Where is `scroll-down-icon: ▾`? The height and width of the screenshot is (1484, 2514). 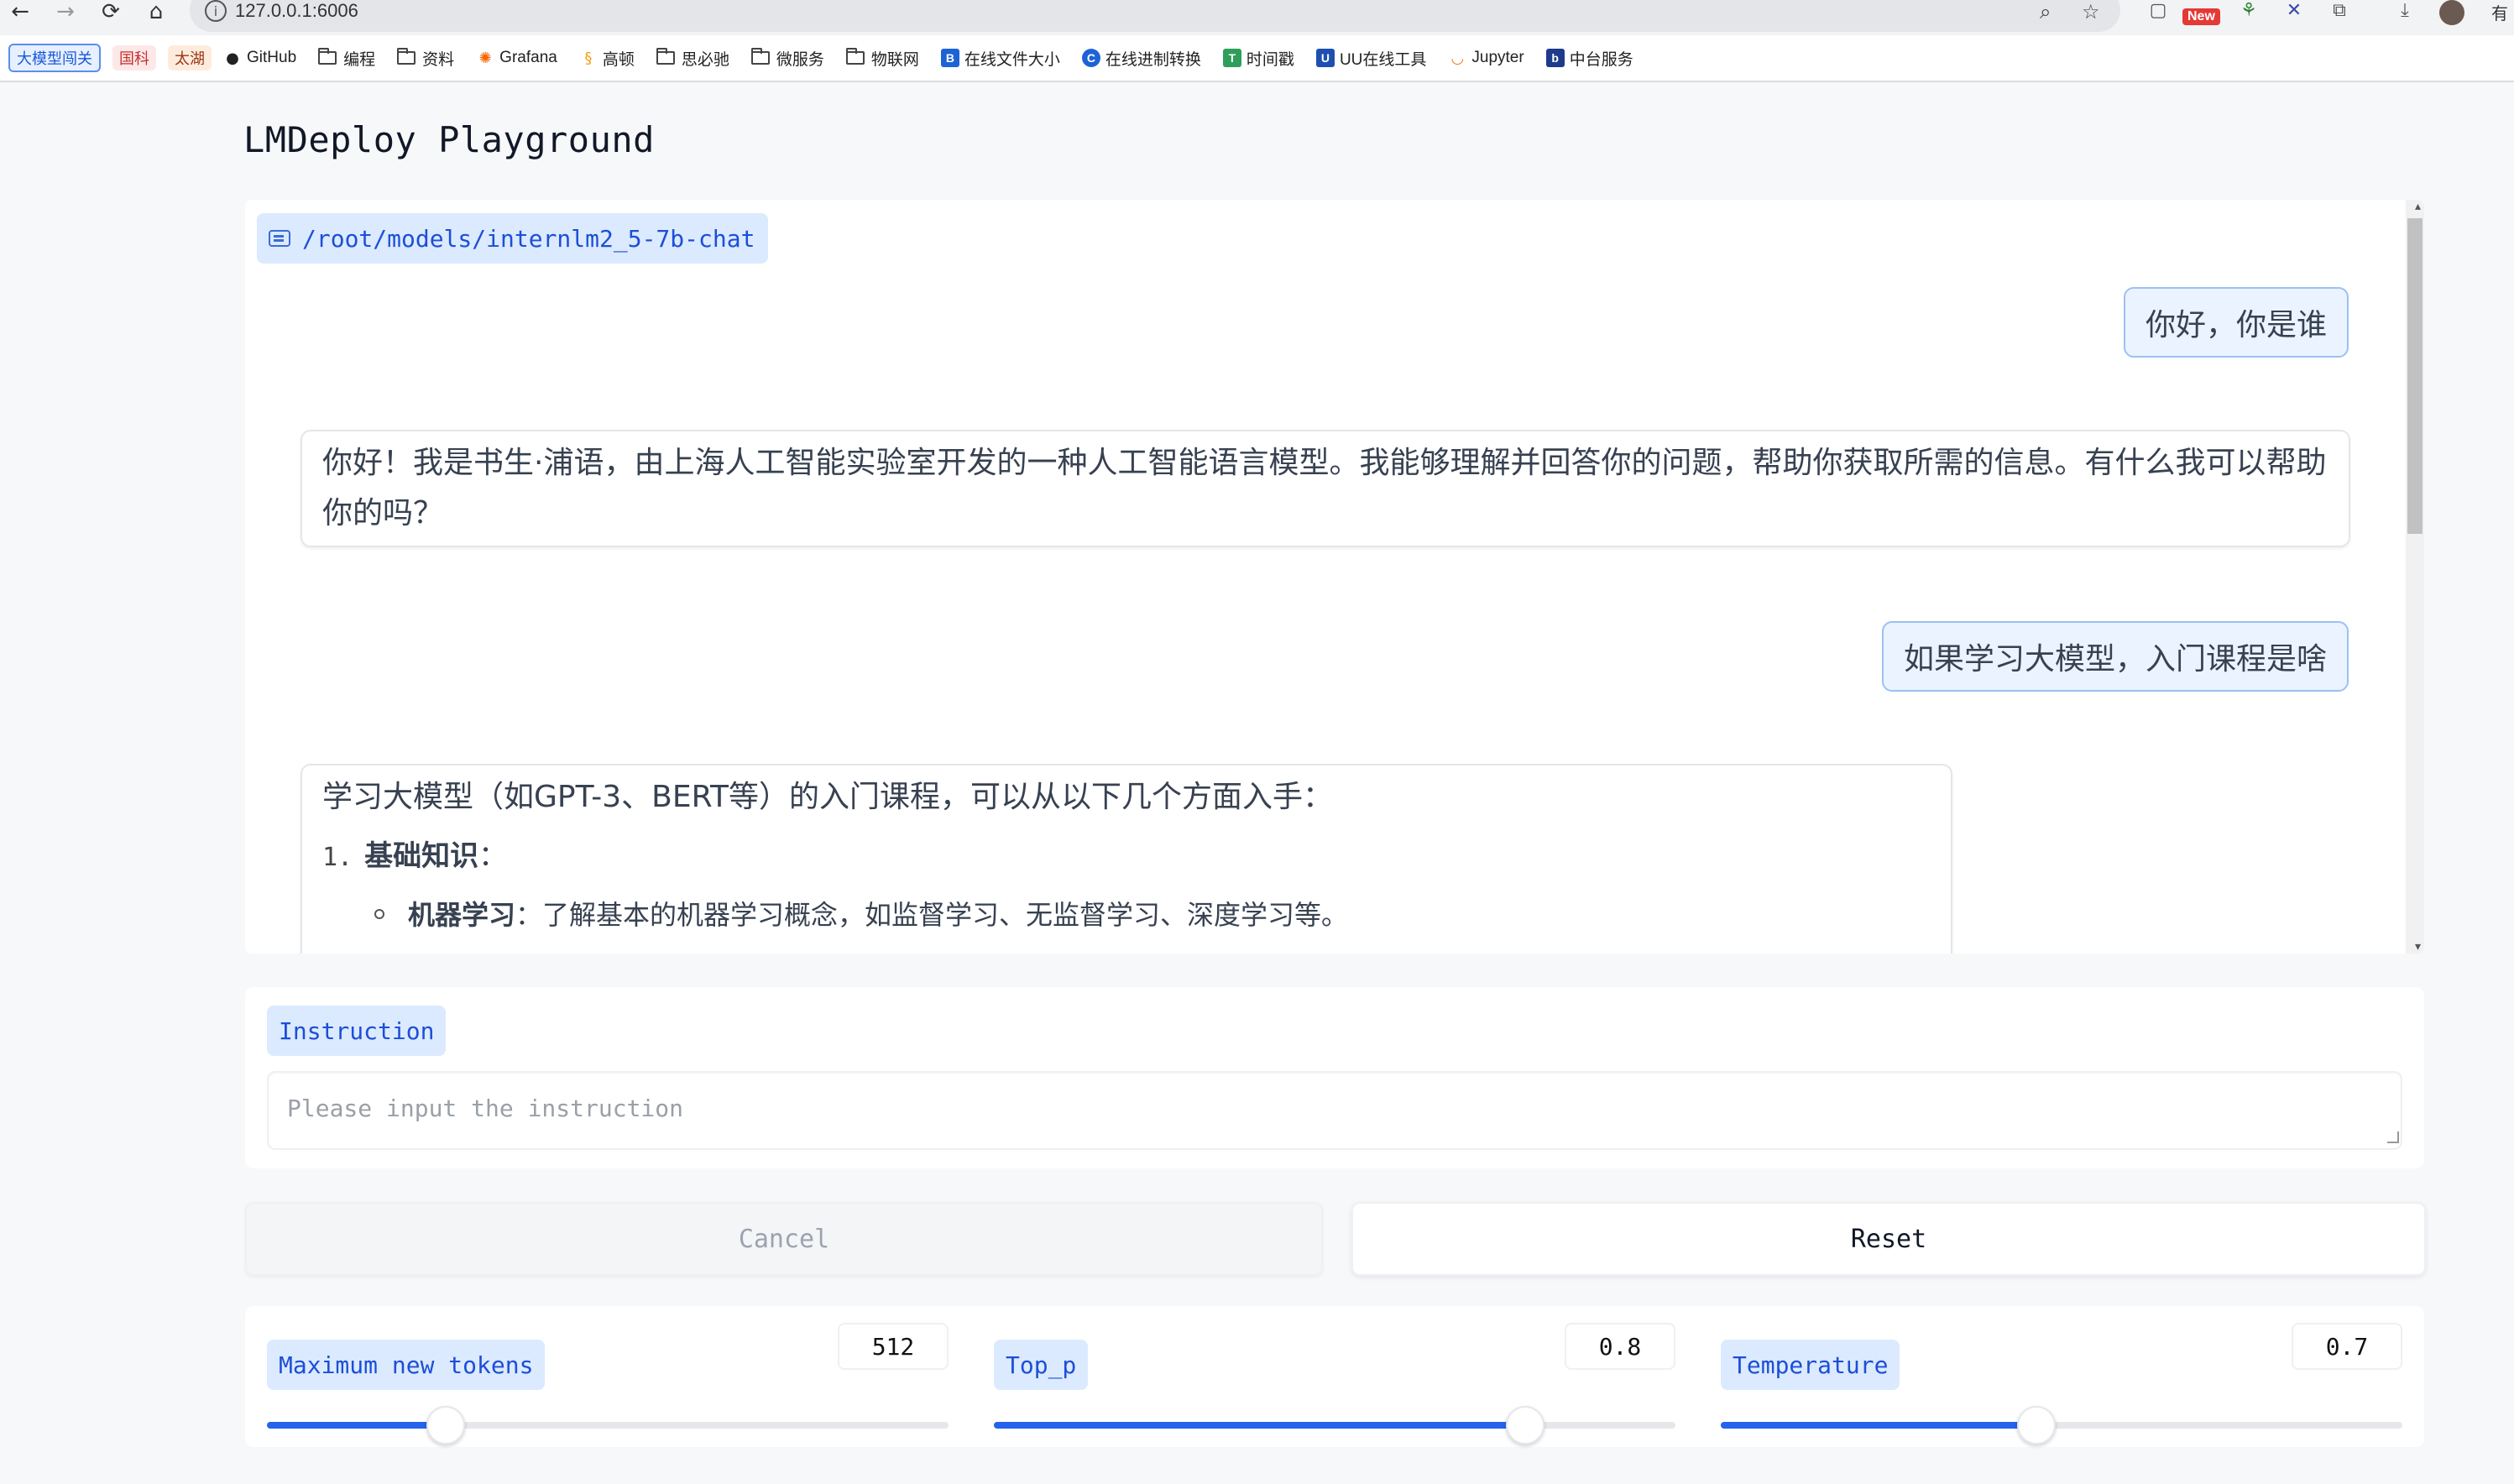
scroll-down-icon: ▾ is located at coordinates (2418, 947).